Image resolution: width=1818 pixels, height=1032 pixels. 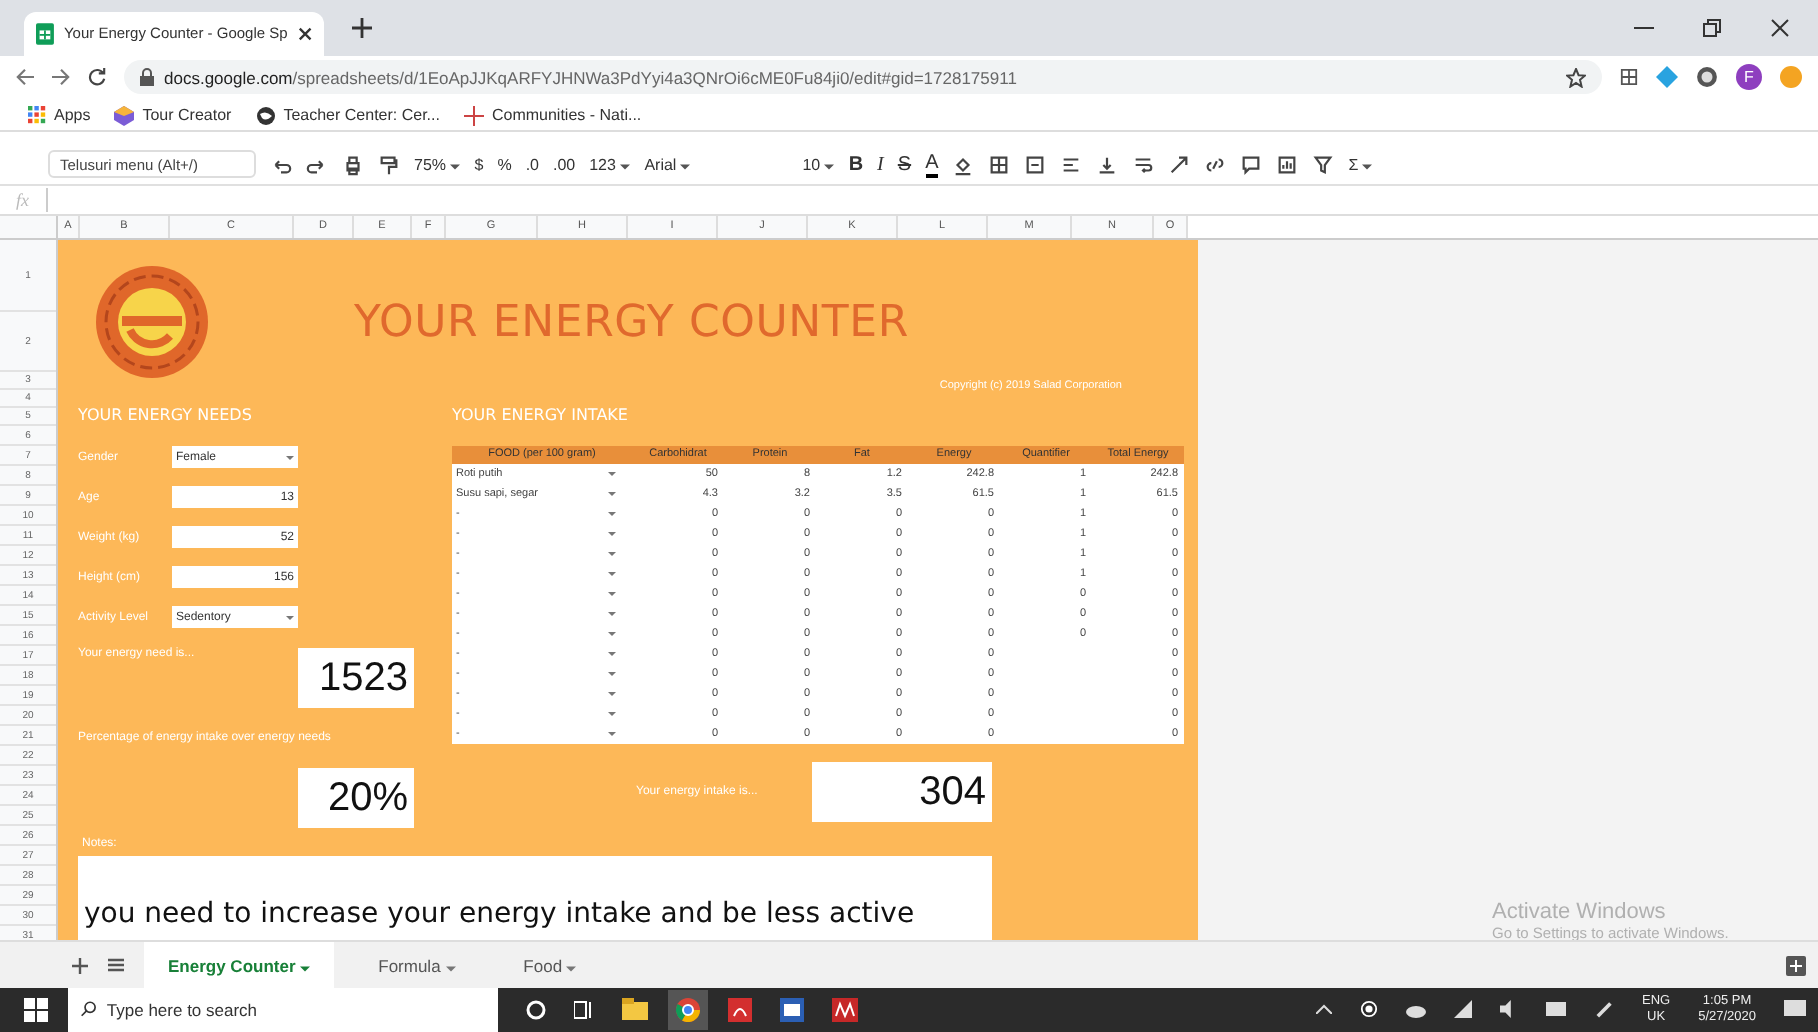 What do you see at coordinates (37, 115) in the screenshot?
I see `apps-grid-icon` at bounding box center [37, 115].